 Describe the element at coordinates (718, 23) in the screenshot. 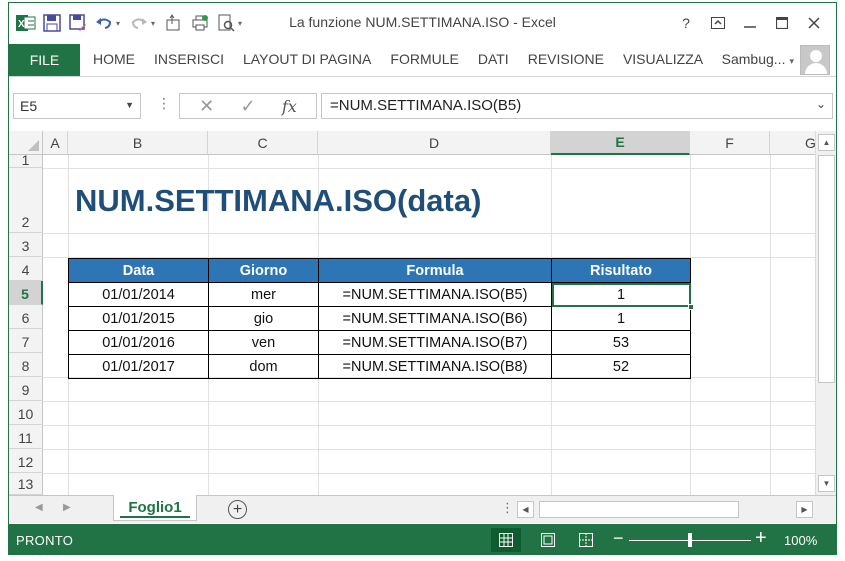

I see `ribbon-display-options-icon` at that location.